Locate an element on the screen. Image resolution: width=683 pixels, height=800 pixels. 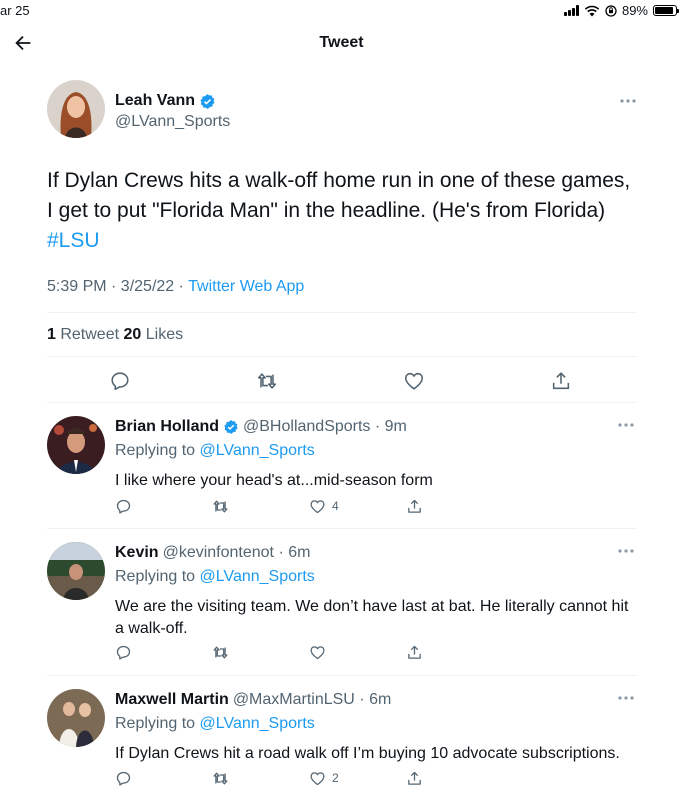
top-bar: Tweet is located at coordinates (341, 44).